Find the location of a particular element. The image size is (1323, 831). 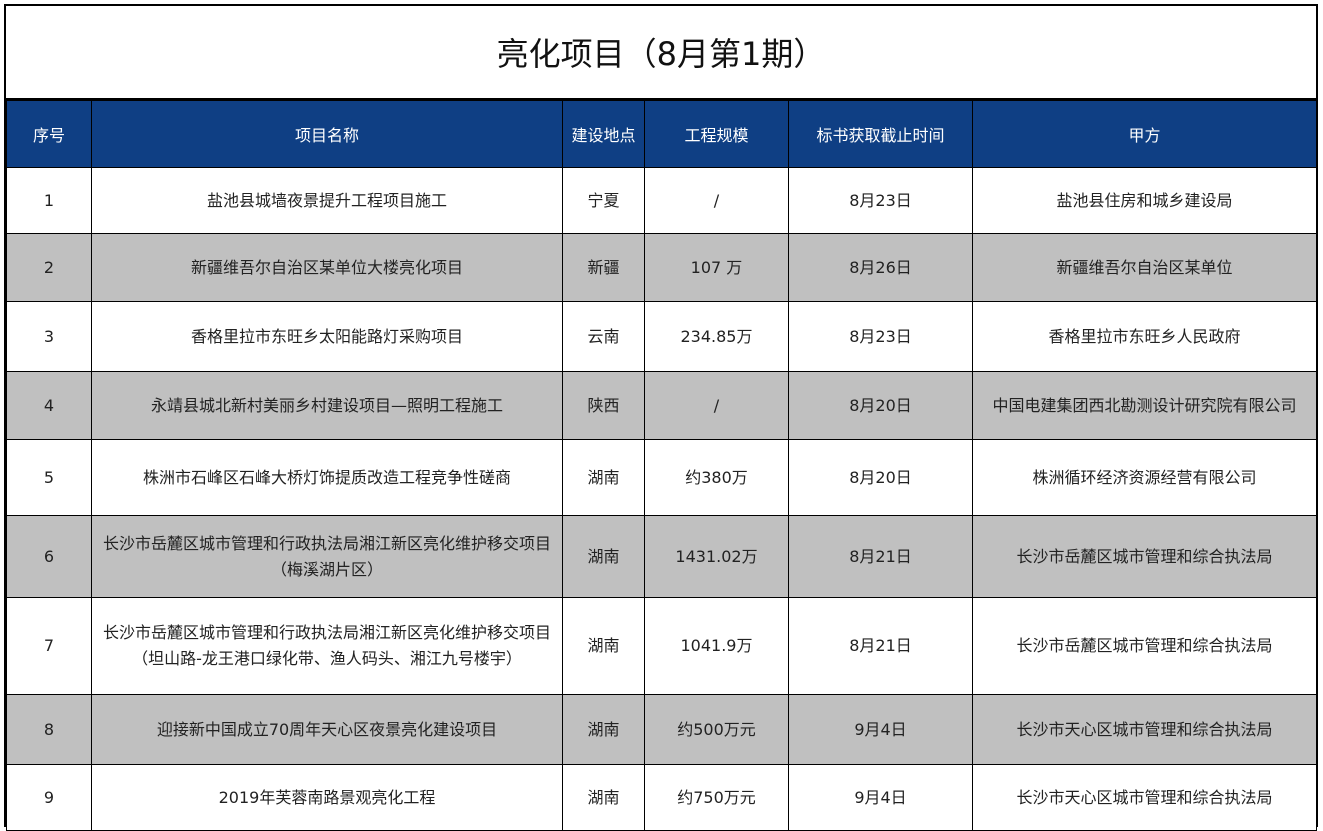

table-row: 1 盐池县城墙夜景提升工程项目施工 宁夏 / 8月23日 盐池县住房和城乡建设局 is located at coordinates (661, 200).